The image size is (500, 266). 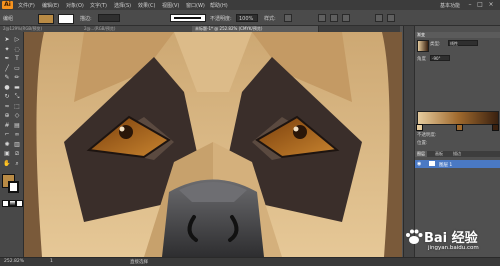 I want to click on gradient-stop-mid, so click(x=459, y=127).